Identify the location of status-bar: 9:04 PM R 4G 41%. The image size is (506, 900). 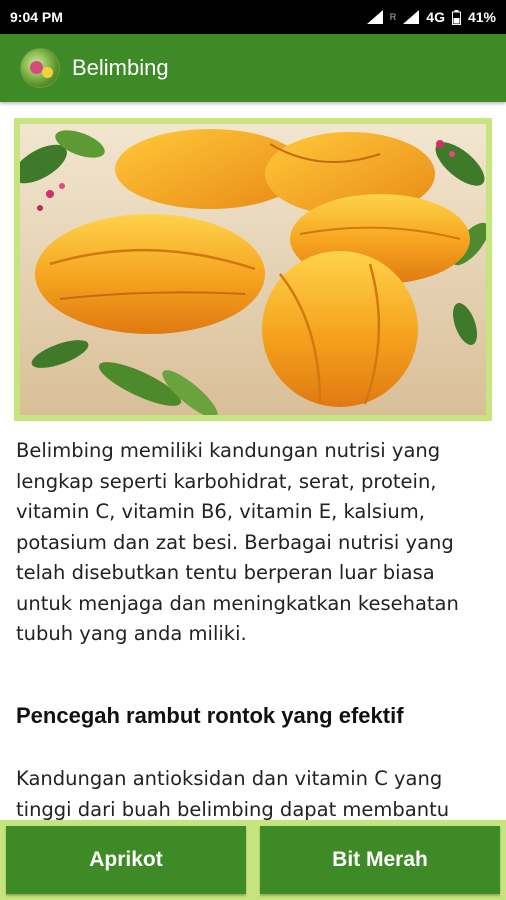
(253, 17).